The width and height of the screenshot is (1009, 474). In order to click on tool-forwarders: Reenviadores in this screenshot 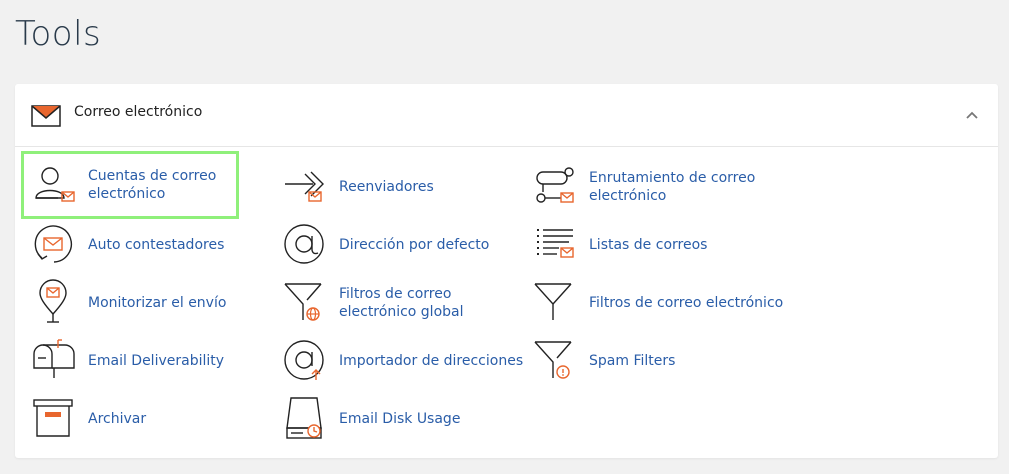, I will do `click(403, 187)`.